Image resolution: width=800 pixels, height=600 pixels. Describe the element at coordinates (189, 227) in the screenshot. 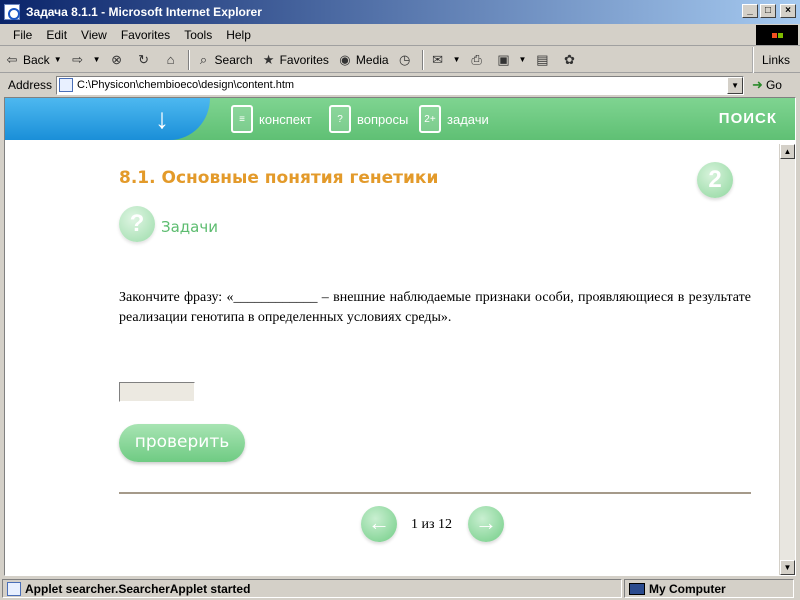

I see `section-label: Задачи` at that location.